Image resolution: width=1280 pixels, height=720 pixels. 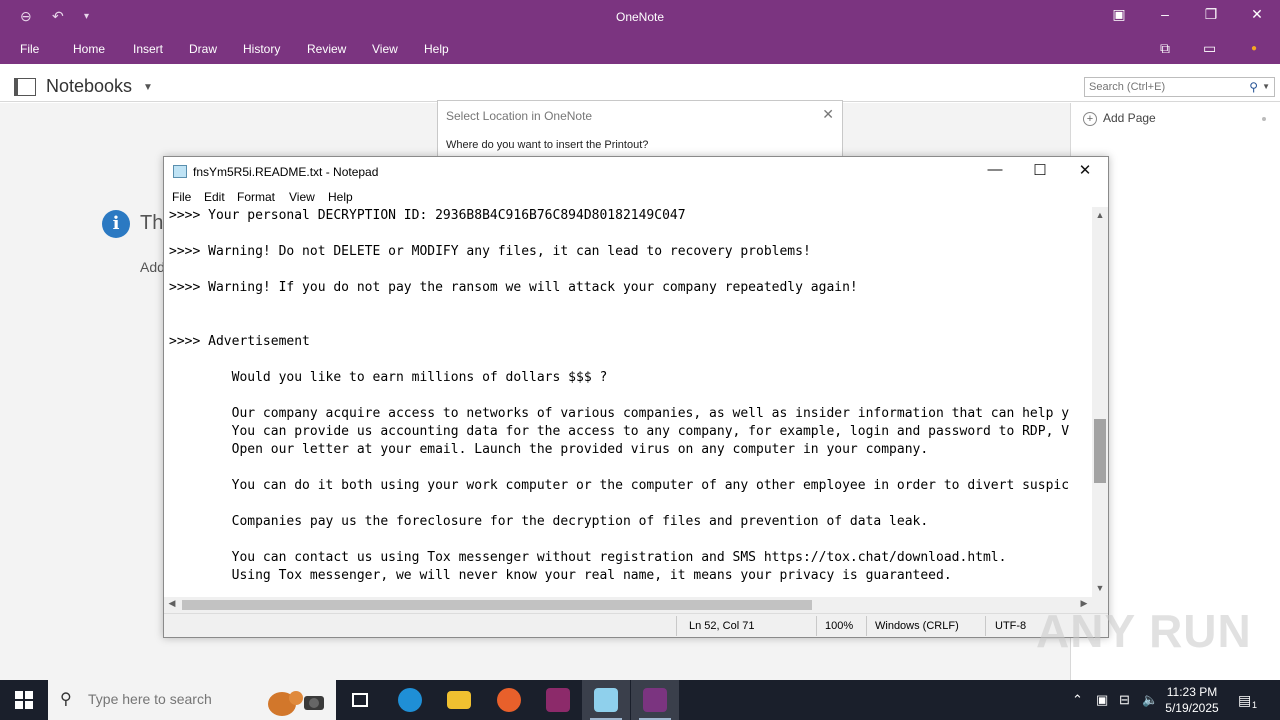 What do you see at coordinates (1192, 692) in the screenshot?
I see `clock-time: 11:23 PM` at bounding box center [1192, 692].